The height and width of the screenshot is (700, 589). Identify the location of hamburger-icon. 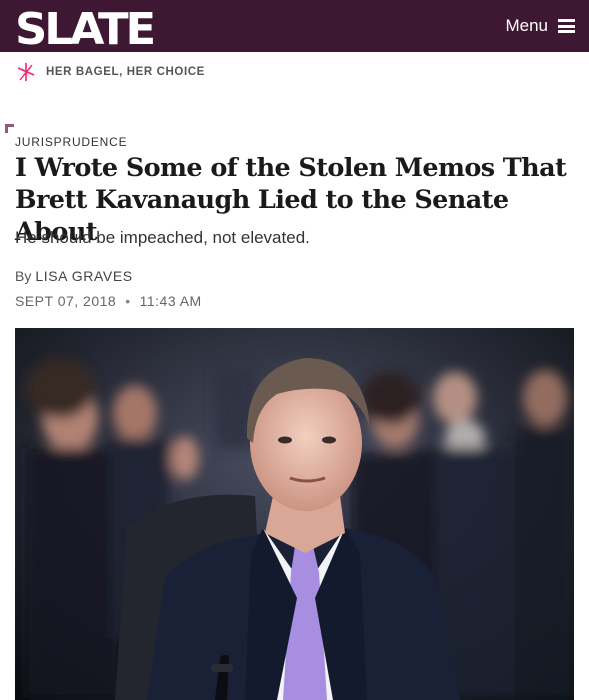
(566, 26).